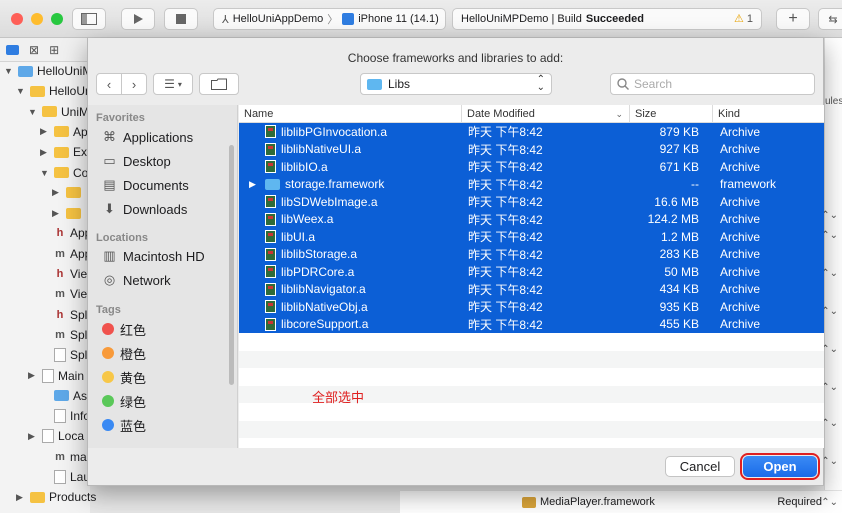 The image size is (842, 513). Describe the element at coordinates (173, 84) in the screenshot. I see `view-options-button: ☰ ▾` at that location.